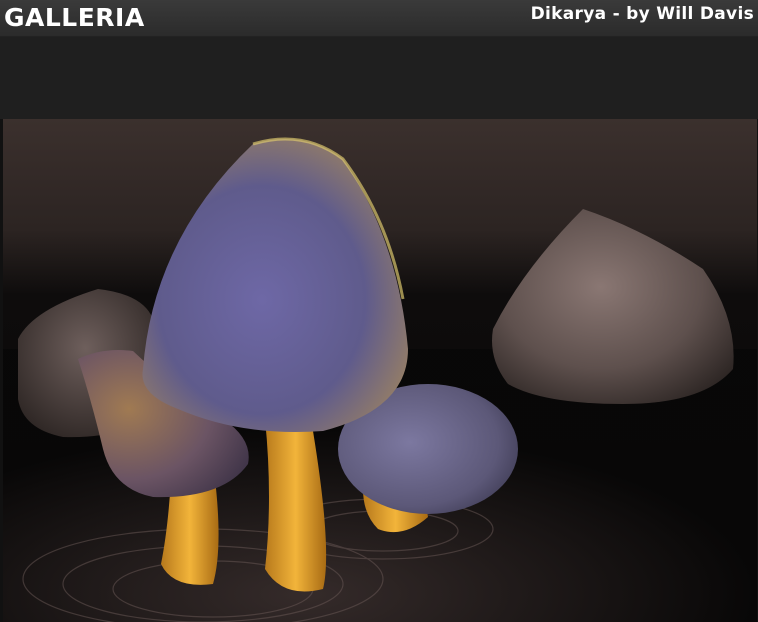  What do you see at coordinates (379, 18) in the screenshot?
I see `header-bar: GALLERIA Dikarya - by Will Davis` at bounding box center [379, 18].